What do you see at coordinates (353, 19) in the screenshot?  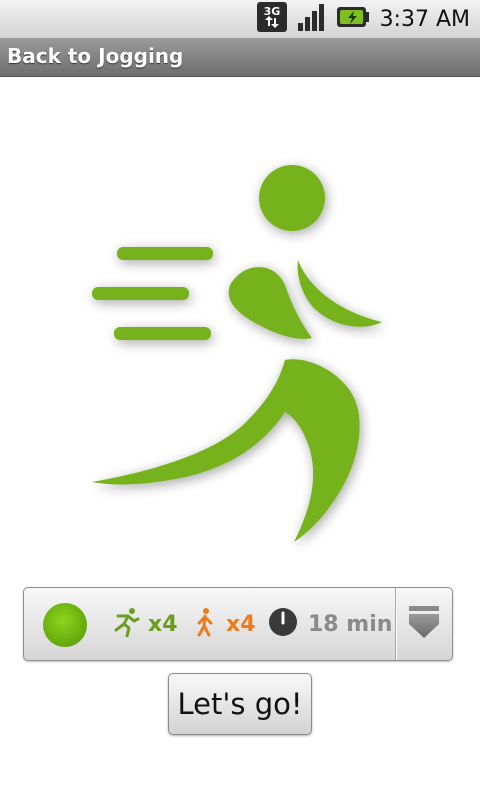 I see `battery-charging-icon` at bounding box center [353, 19].